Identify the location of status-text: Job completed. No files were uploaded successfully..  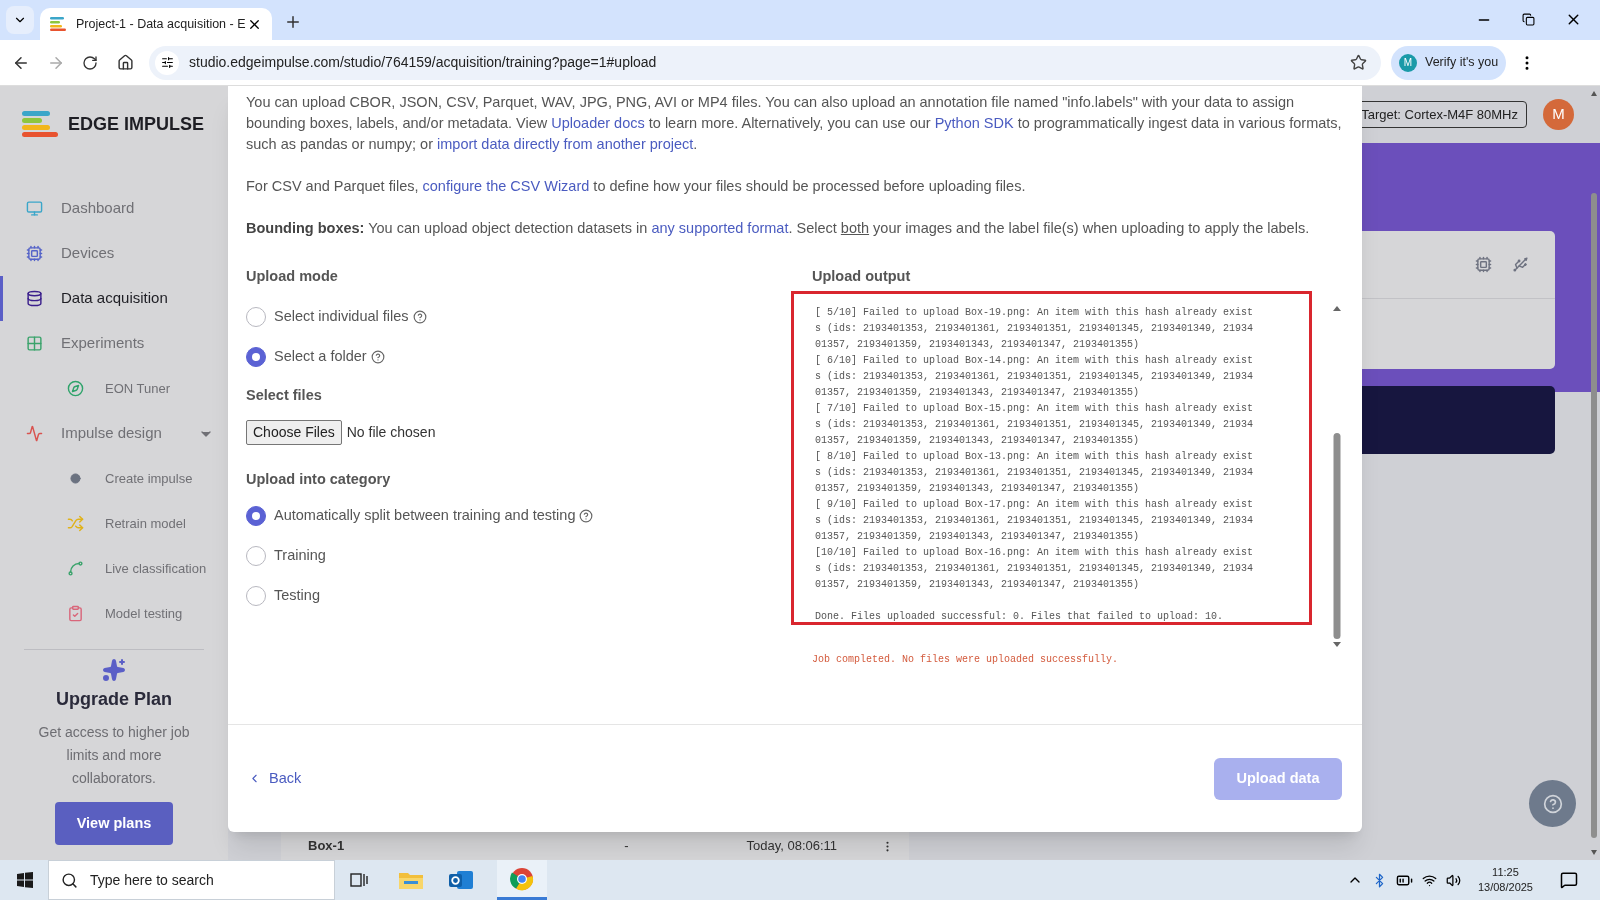
(965, 660).